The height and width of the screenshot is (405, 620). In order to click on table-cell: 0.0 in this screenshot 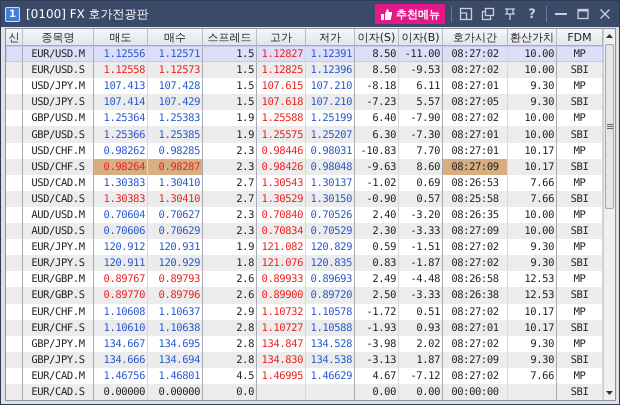, I will do `click(230, 392)`.